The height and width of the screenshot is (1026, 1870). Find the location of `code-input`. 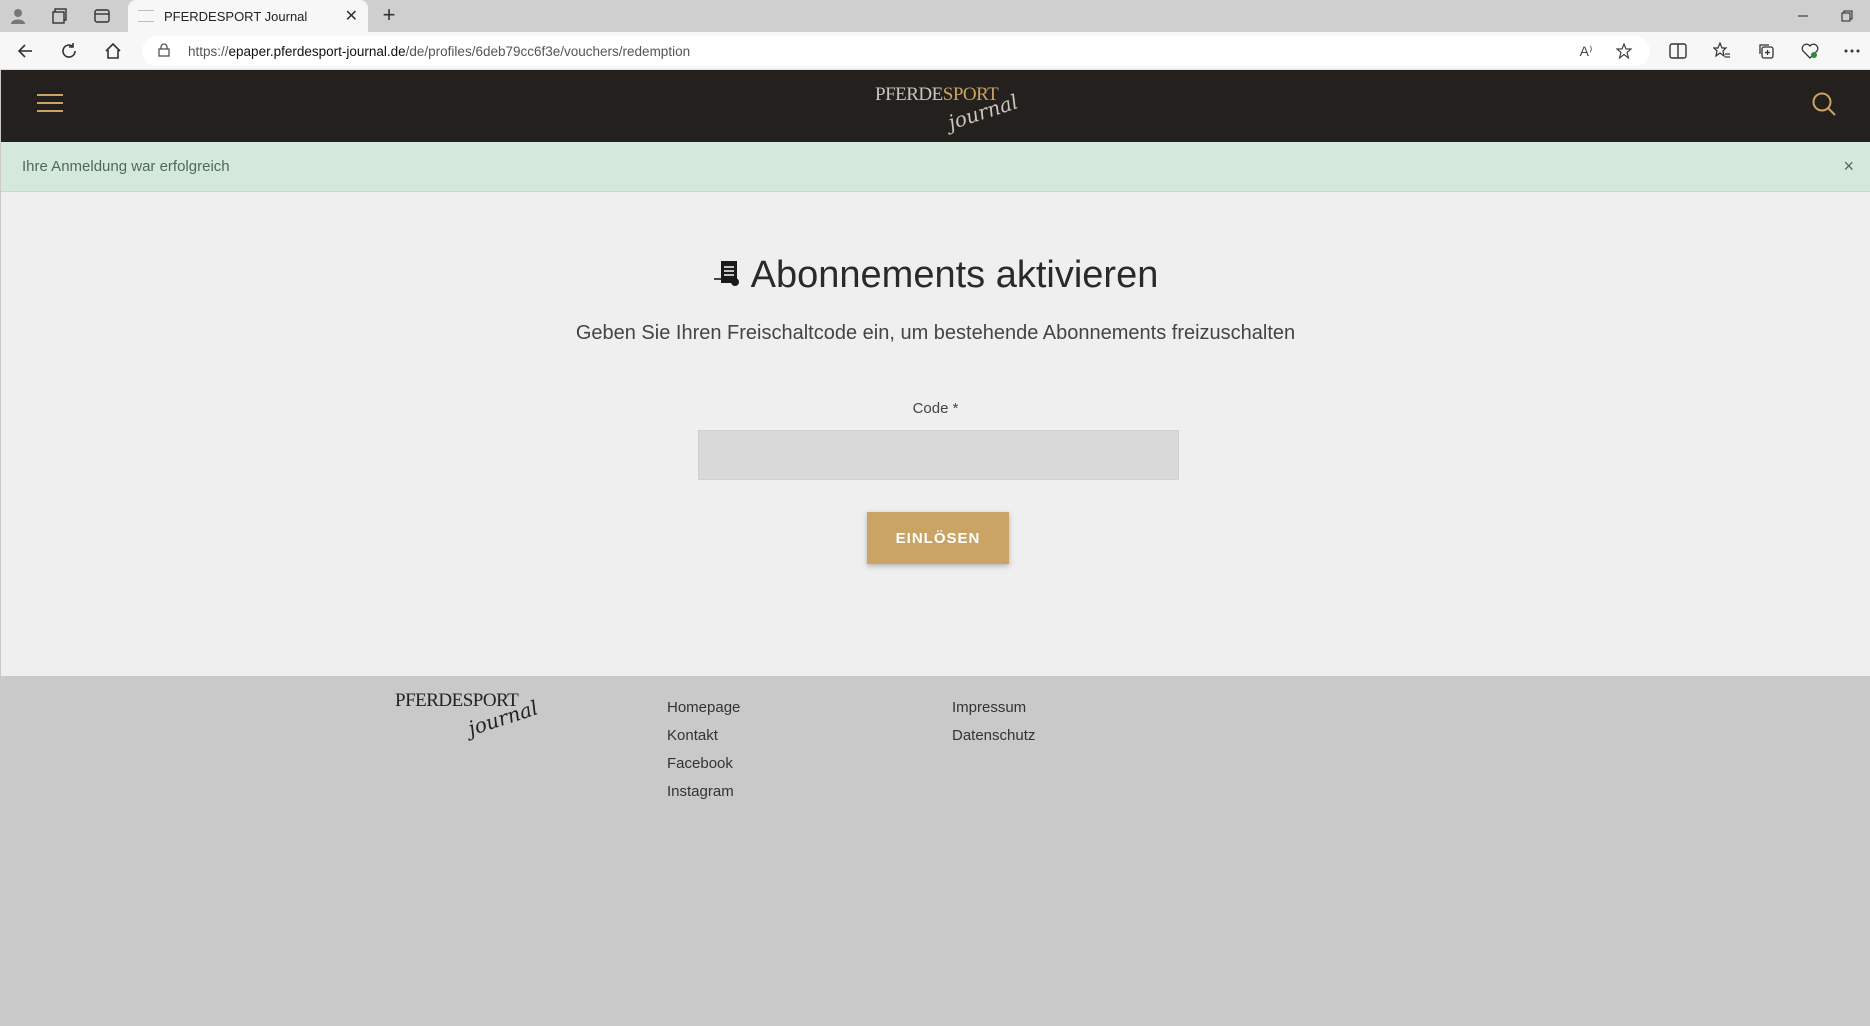

code-input is located at coordinates (938, 455).